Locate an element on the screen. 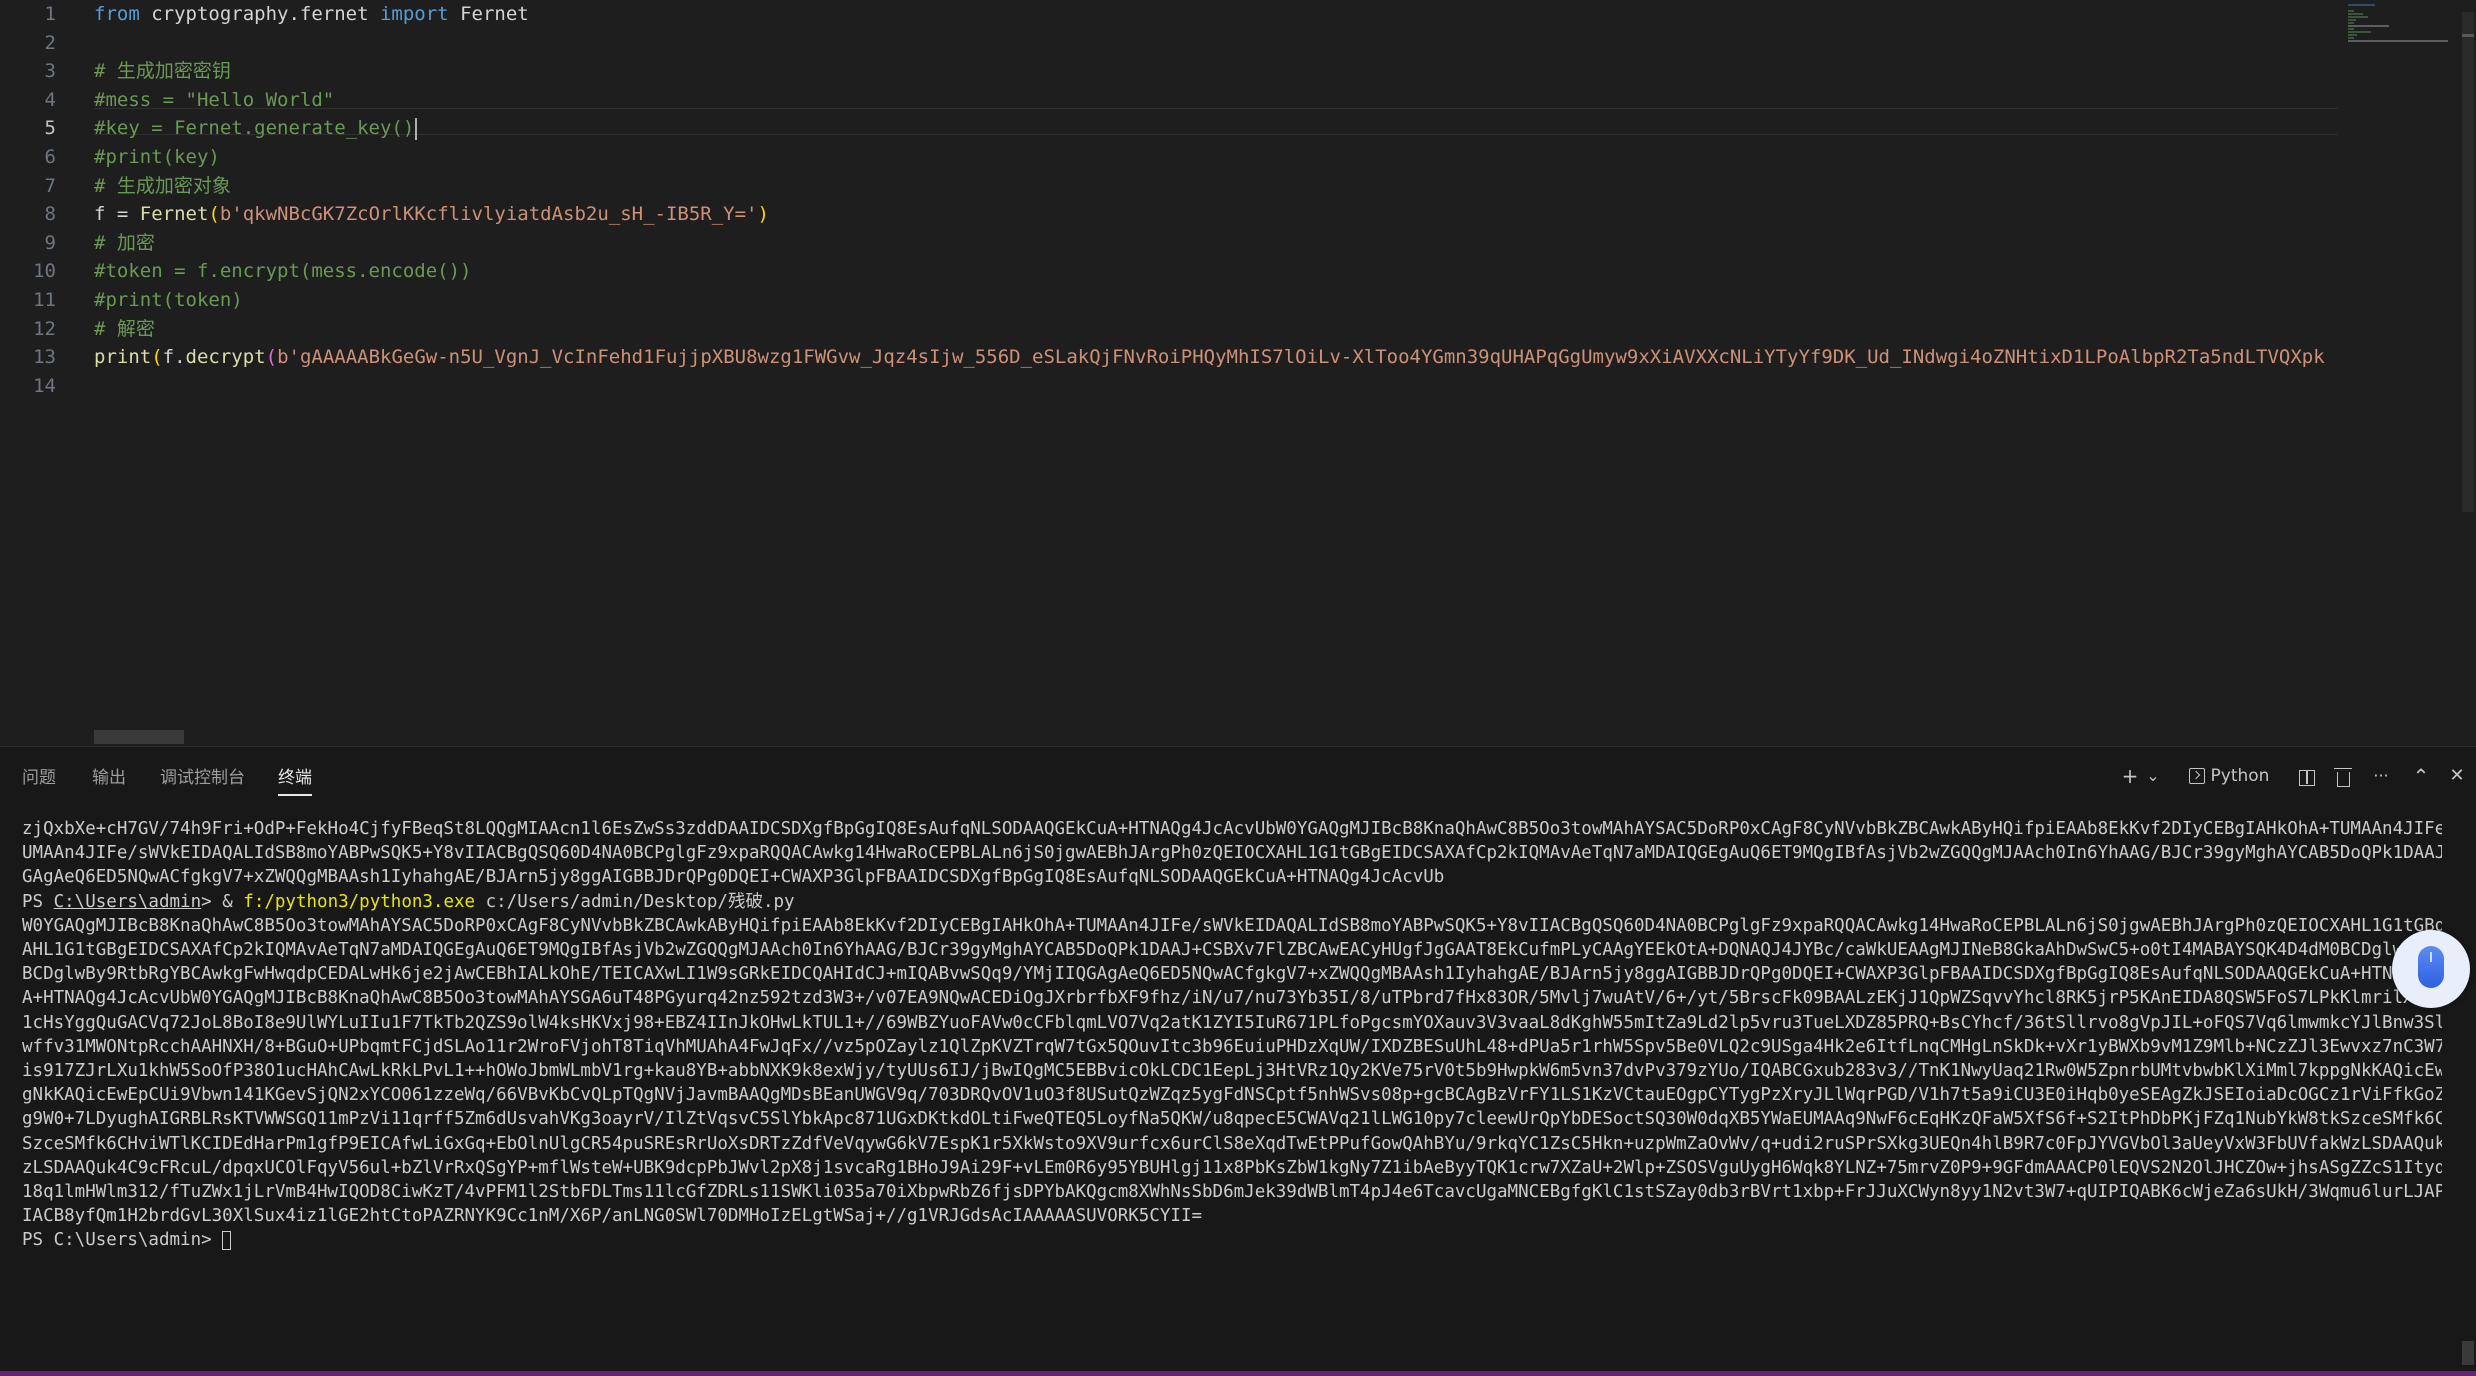 This screenshot has width=2476, height=1376. code-line: # 生成加密对象 is located at coordinates (162, 186).